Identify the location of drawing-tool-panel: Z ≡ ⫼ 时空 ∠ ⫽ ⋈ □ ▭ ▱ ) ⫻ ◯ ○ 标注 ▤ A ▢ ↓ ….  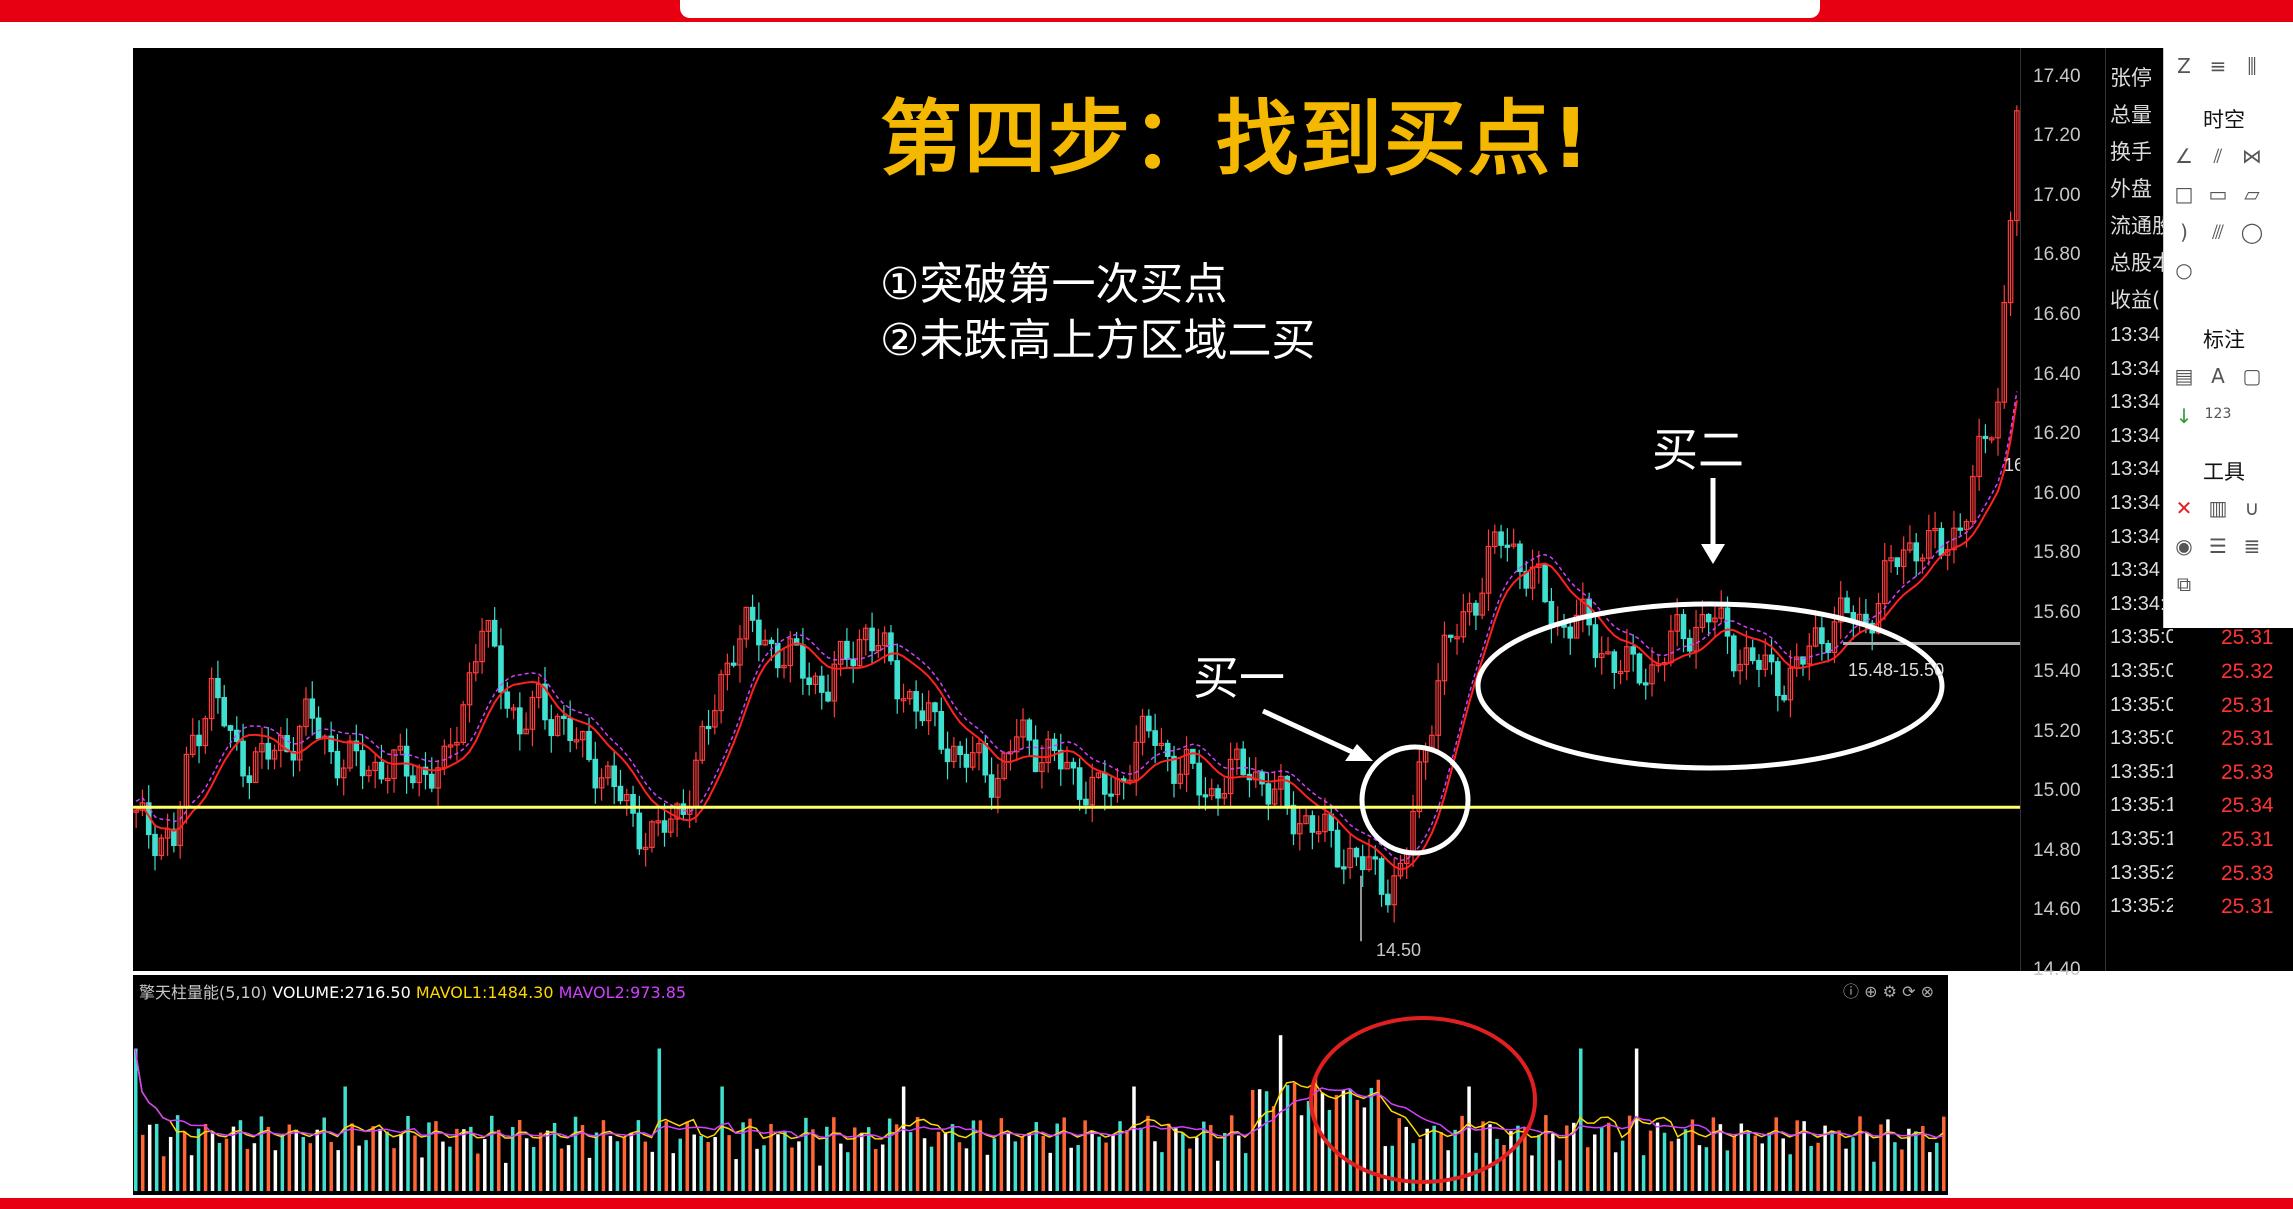
(2228, 338).